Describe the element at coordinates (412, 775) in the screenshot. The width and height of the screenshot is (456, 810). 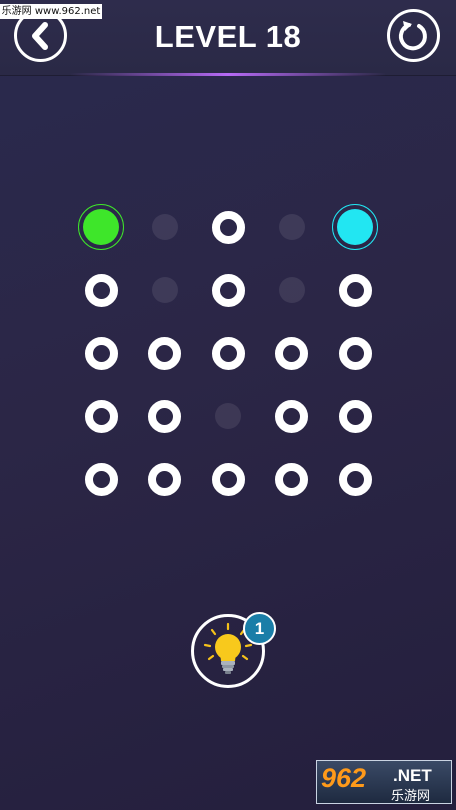
I see `watermark-net: .NET` at that location.